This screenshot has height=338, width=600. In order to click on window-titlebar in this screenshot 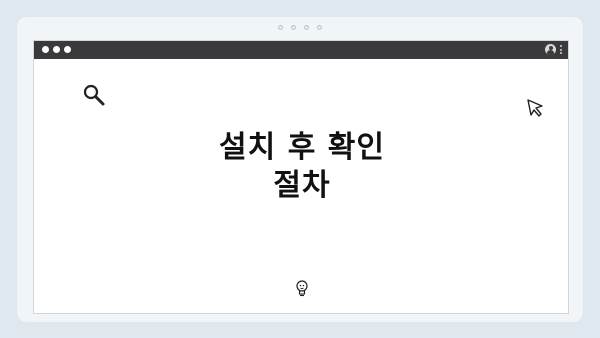, I will do `click(301, 50)`.